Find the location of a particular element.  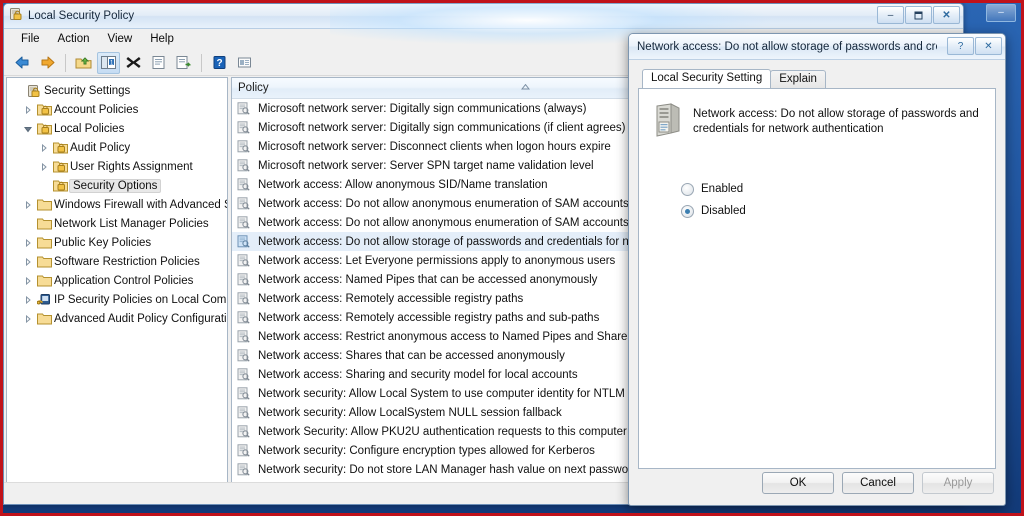

cancel-button: Cancel is located at coordinates (878, 483).